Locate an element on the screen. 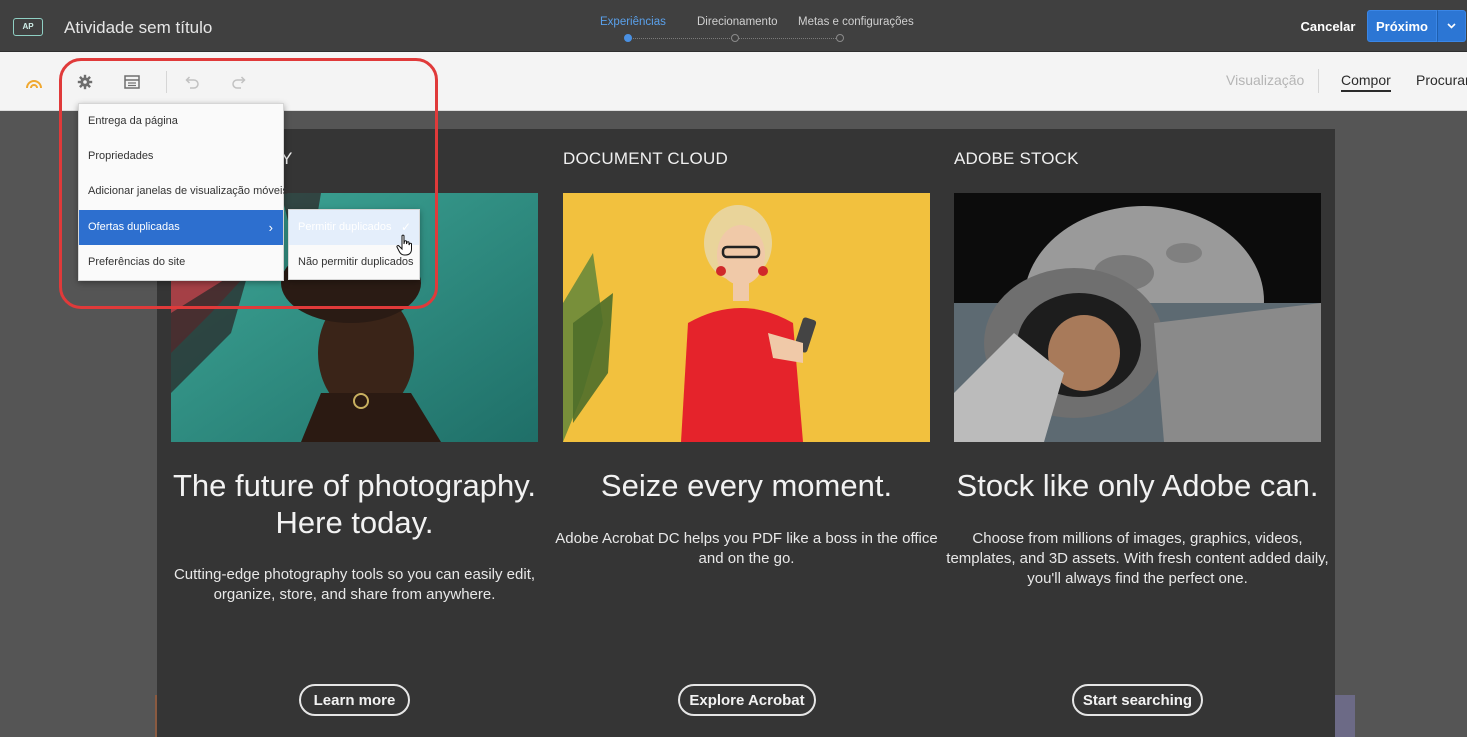 Image resolution: width=1467 pixels, height=737 pixels. menu-item-properties: Propriedades is located at coordinates (181, 156).